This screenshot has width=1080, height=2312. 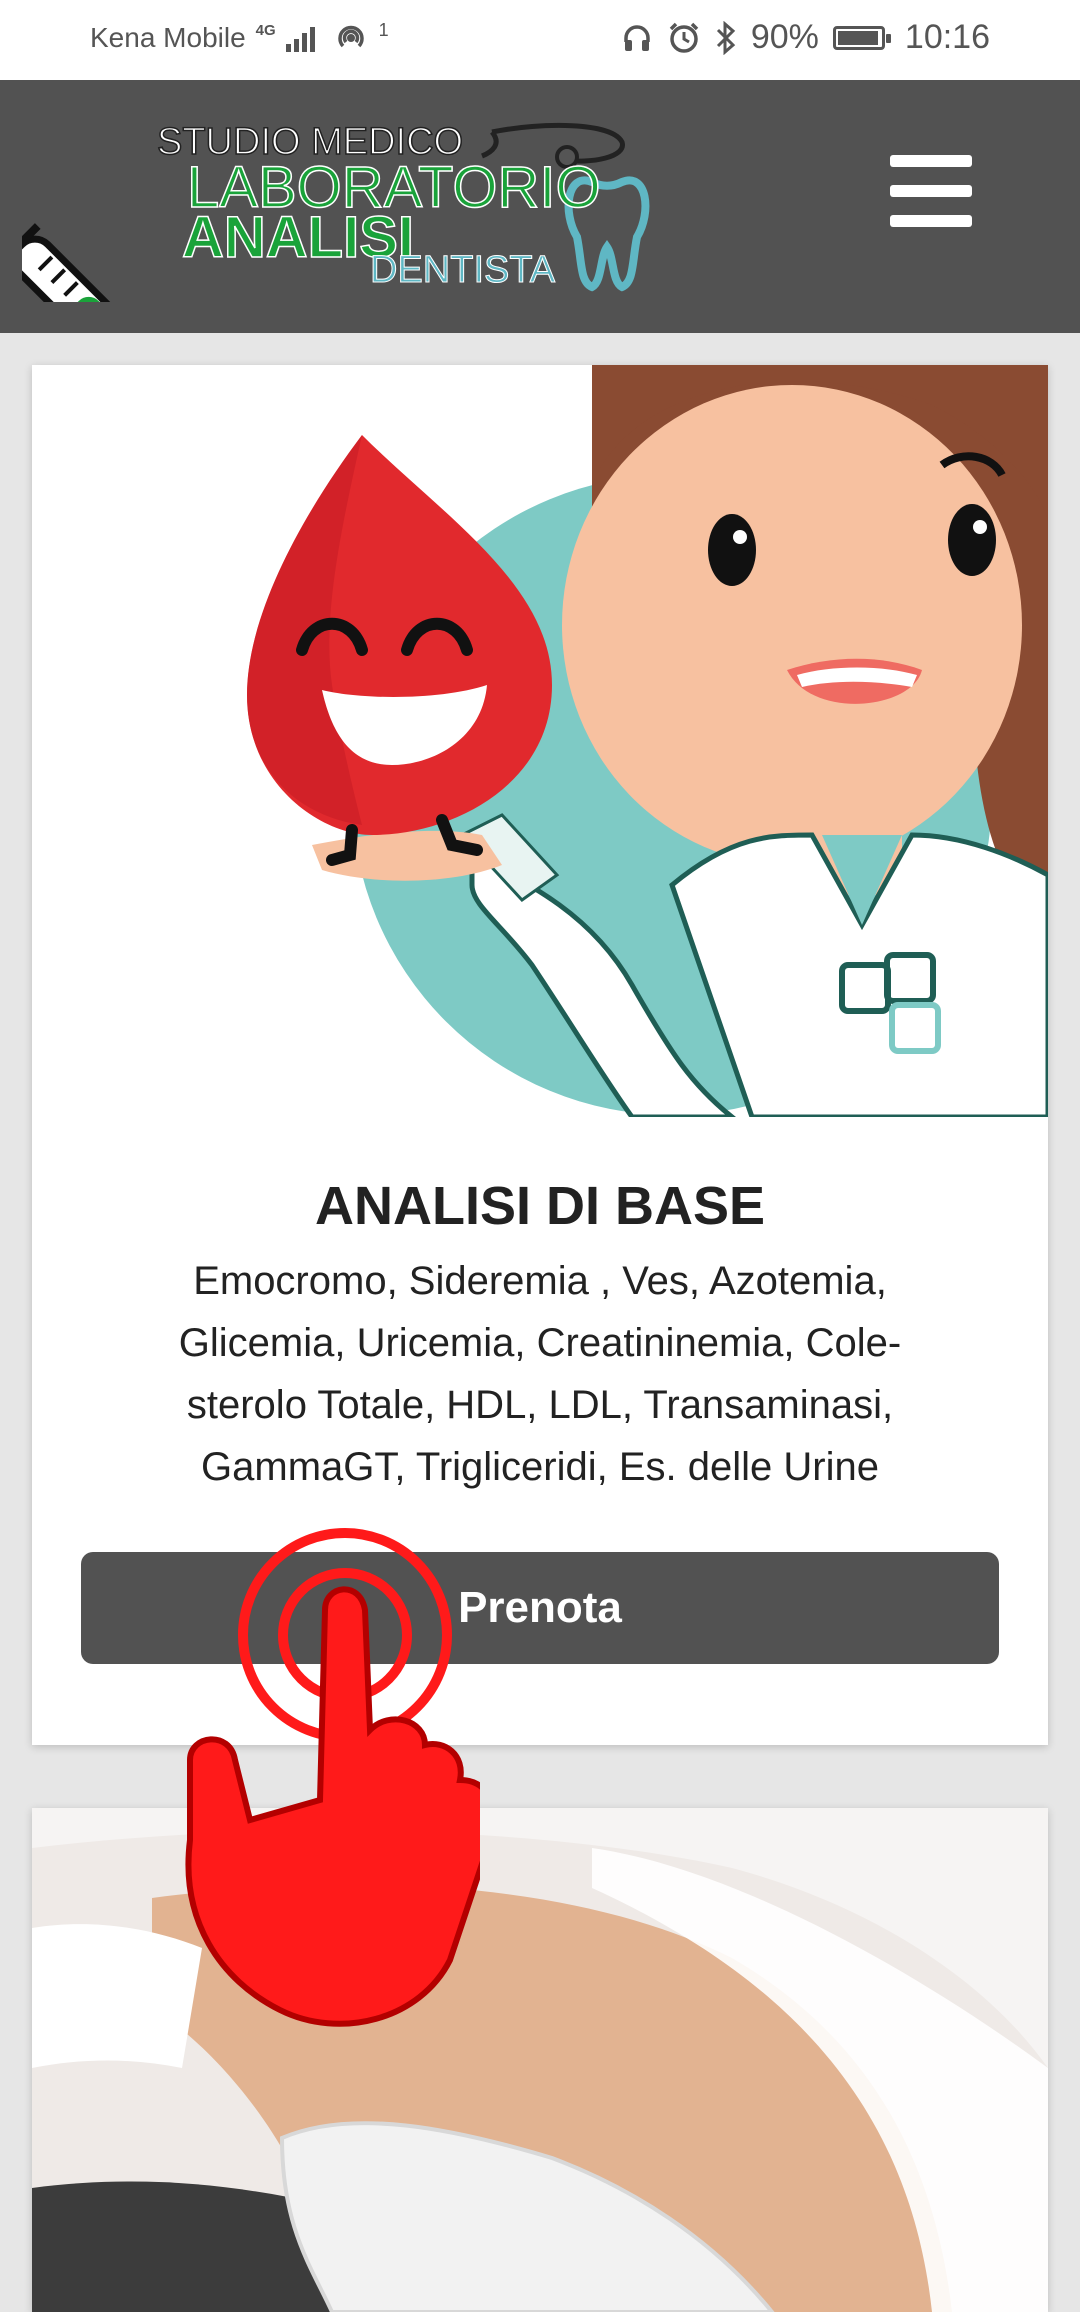 What do you see at coordinates (784, 37) in the screenshot?
I see `battery-percent: 90%` at bounding box center [784, 37].